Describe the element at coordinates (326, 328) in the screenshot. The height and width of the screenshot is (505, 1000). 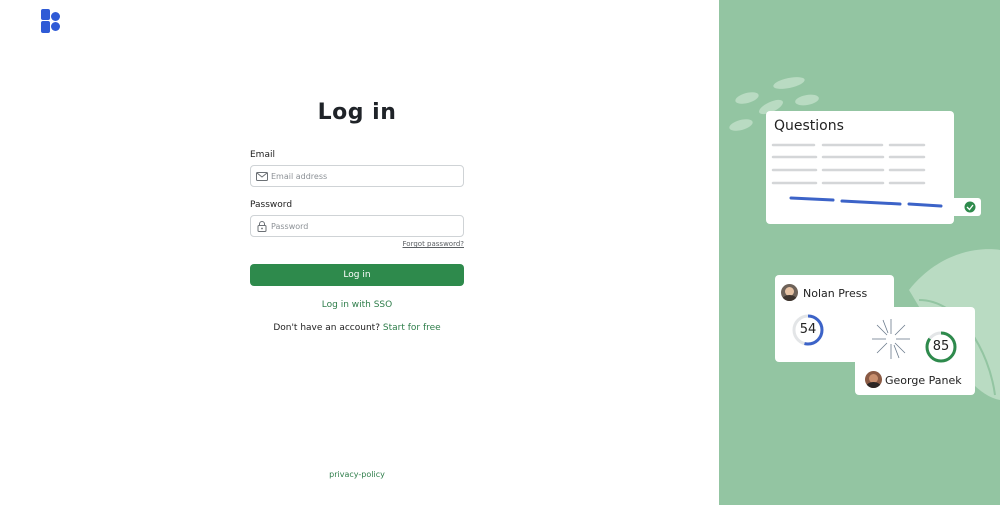
I see `no-account-text: Don't have an account?` at that location.